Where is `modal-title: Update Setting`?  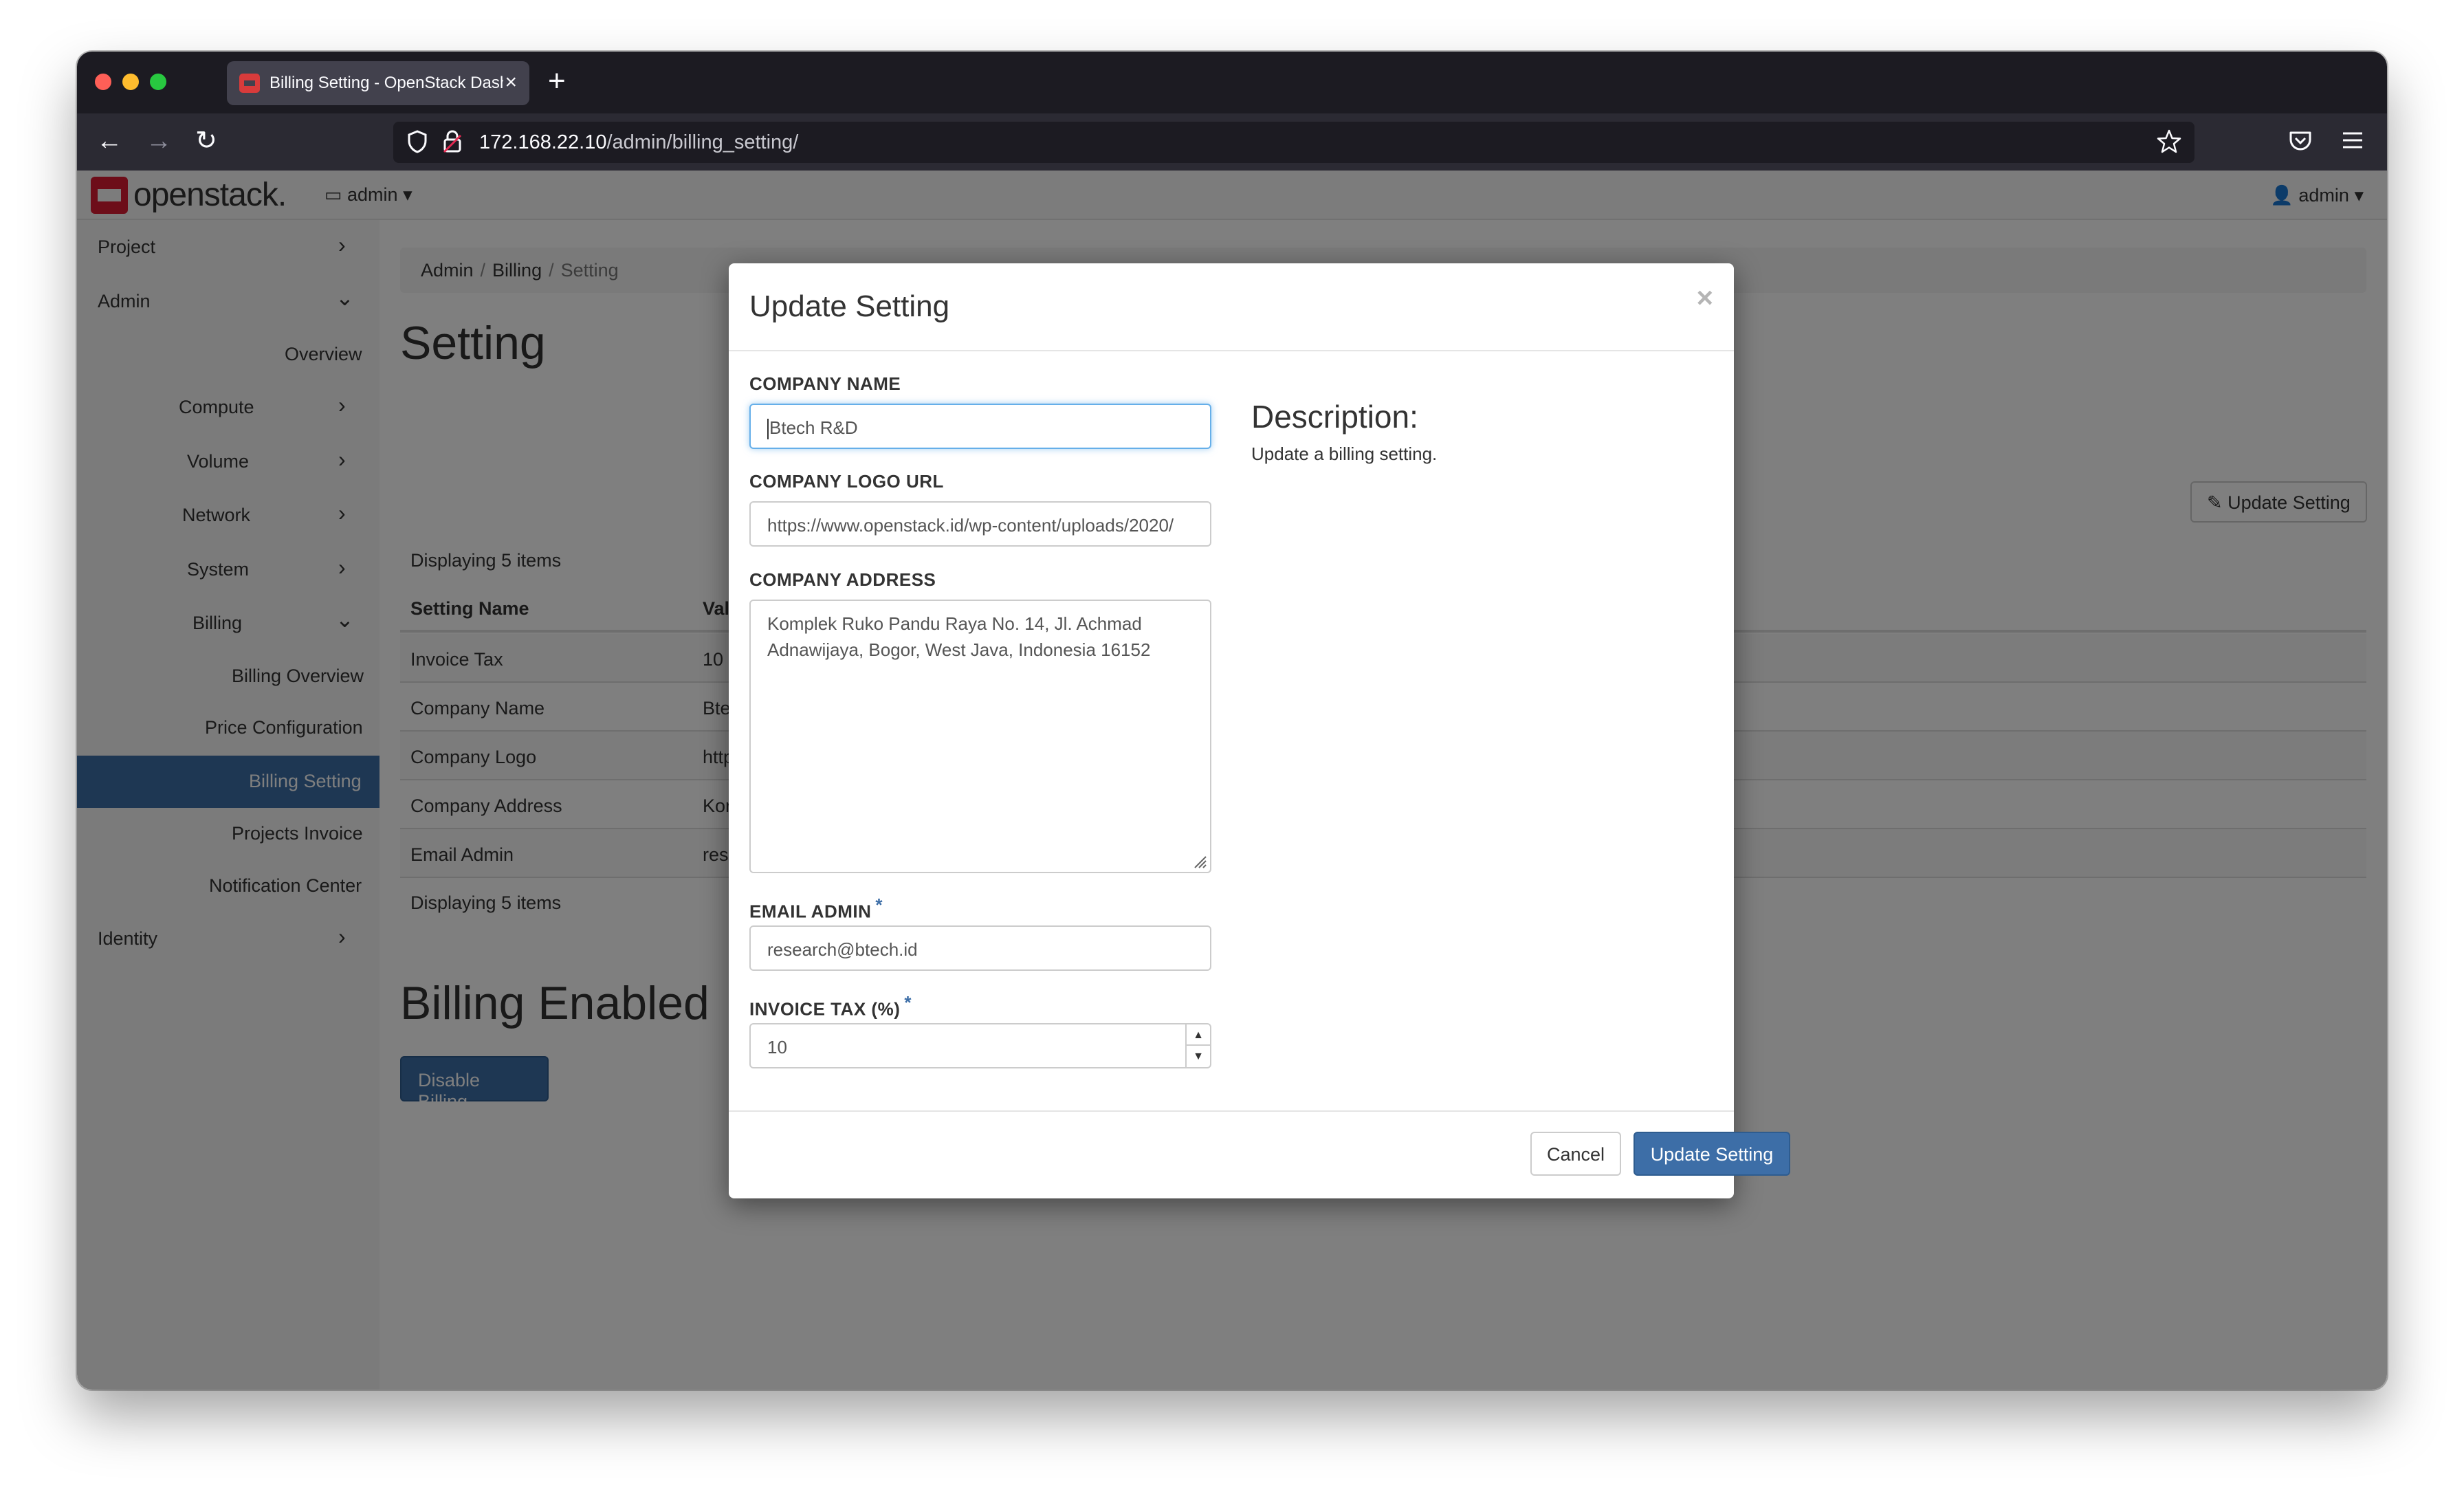
modal-title: Update Setting is located at coordinates (850, 306).